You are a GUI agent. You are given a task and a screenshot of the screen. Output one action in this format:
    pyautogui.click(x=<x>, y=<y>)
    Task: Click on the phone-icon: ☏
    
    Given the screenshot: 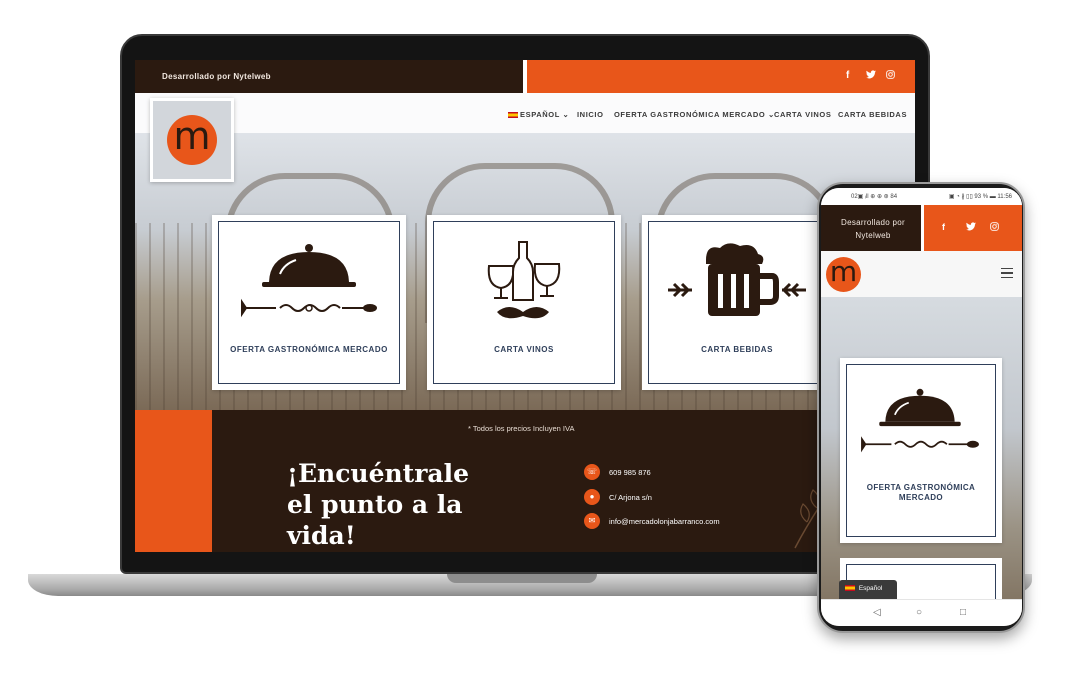 What is the action you would take?
    pyautogui.click(x=592, y=472)
    